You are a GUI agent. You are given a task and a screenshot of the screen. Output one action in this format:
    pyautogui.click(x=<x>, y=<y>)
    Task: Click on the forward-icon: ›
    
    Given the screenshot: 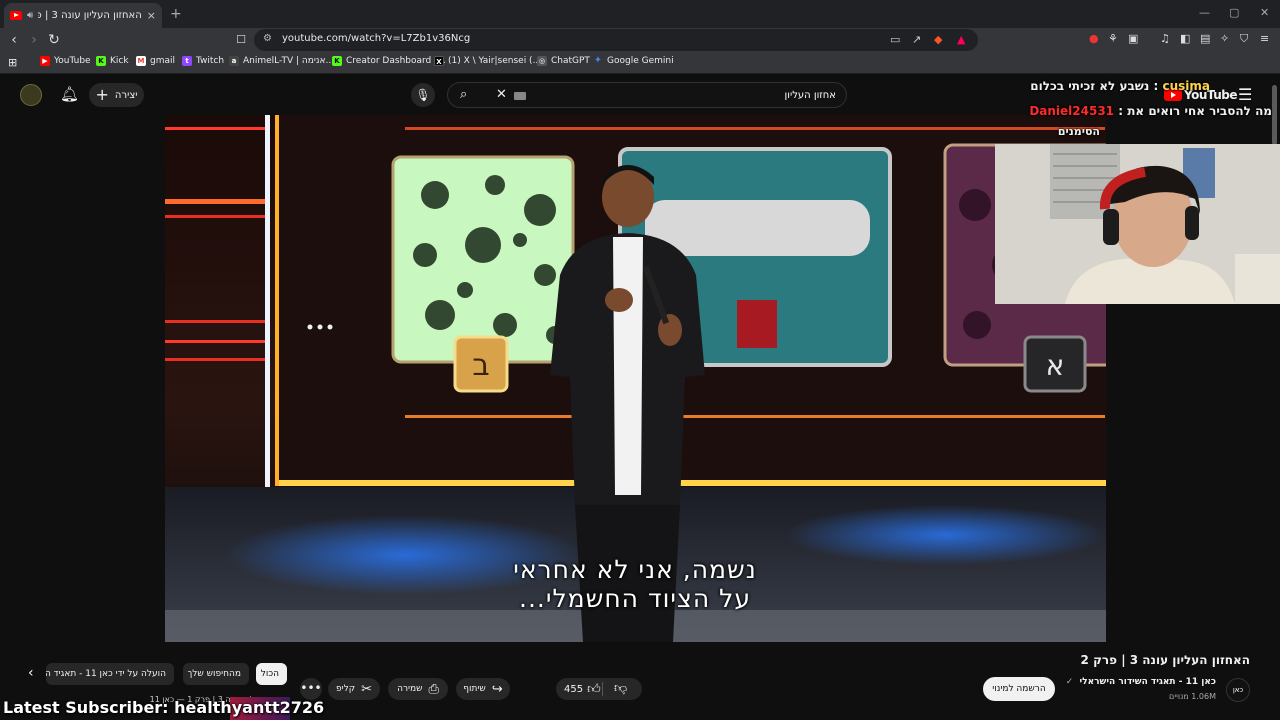 What is the action you would take?
    pyautogui.click(x=34, y=40)
    